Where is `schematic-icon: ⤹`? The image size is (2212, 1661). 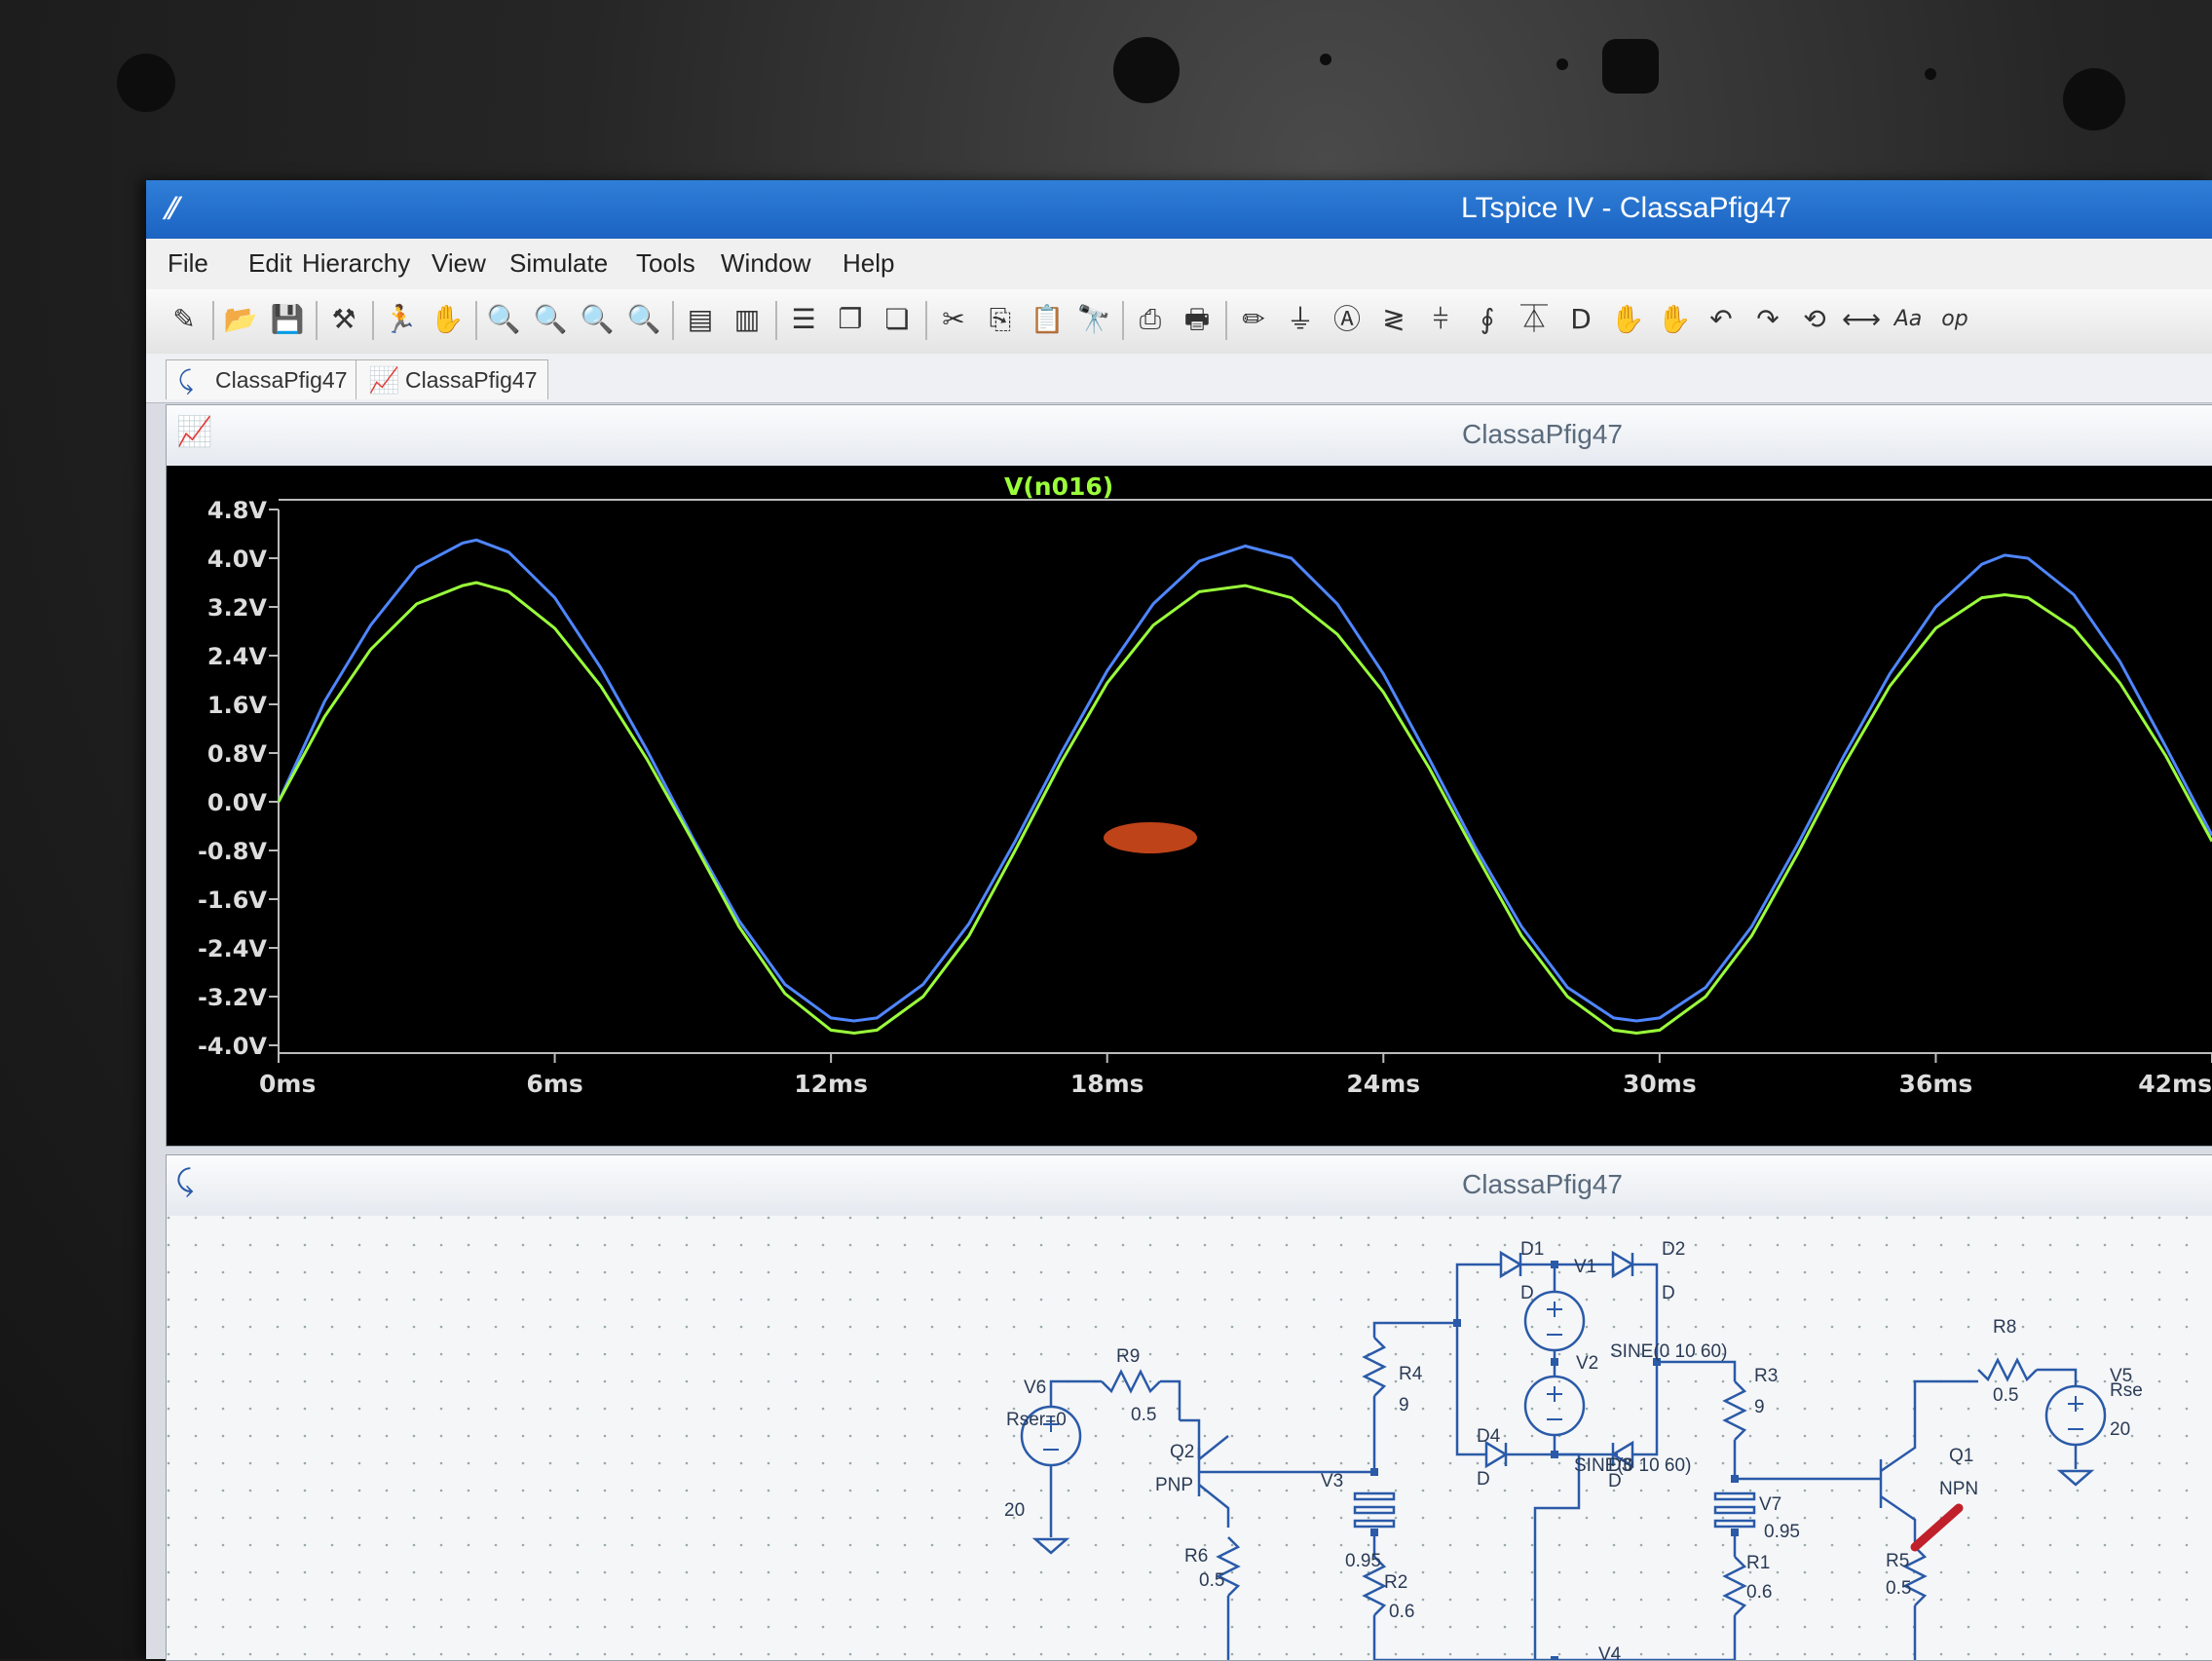 schematic-icon: ⤹ is located at coordinates (186, 380).